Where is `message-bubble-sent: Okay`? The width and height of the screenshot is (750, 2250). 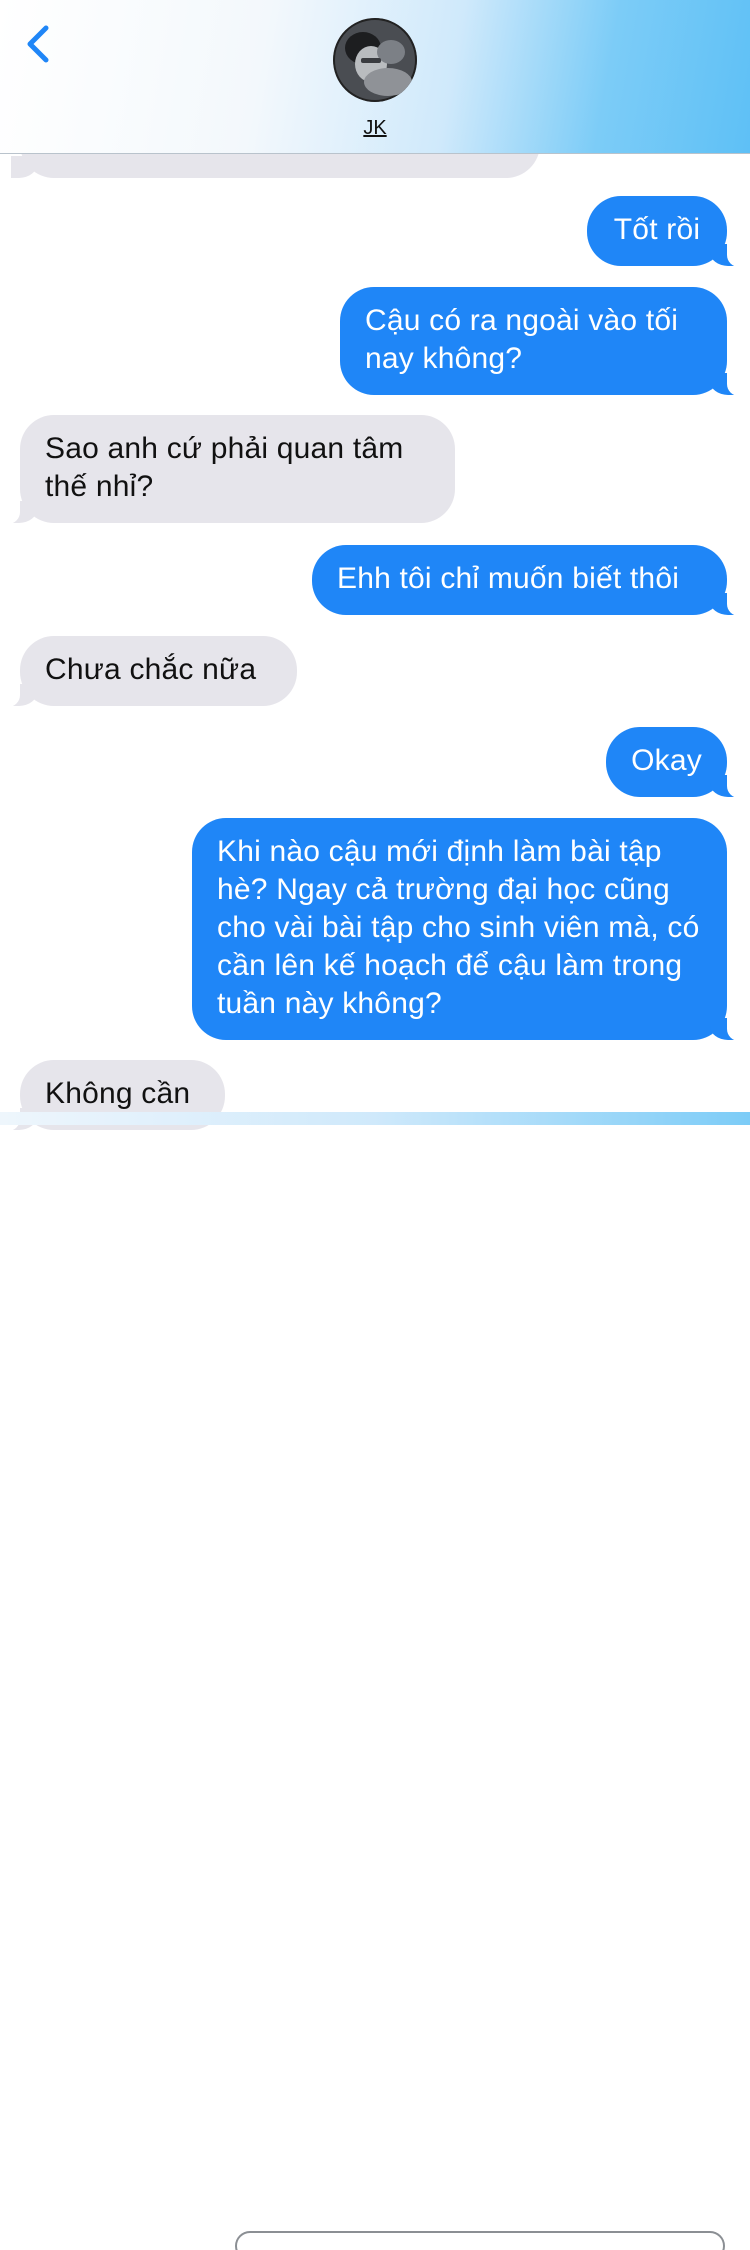 message-bubble-sent: Okay is located at coordinates (677, 762).